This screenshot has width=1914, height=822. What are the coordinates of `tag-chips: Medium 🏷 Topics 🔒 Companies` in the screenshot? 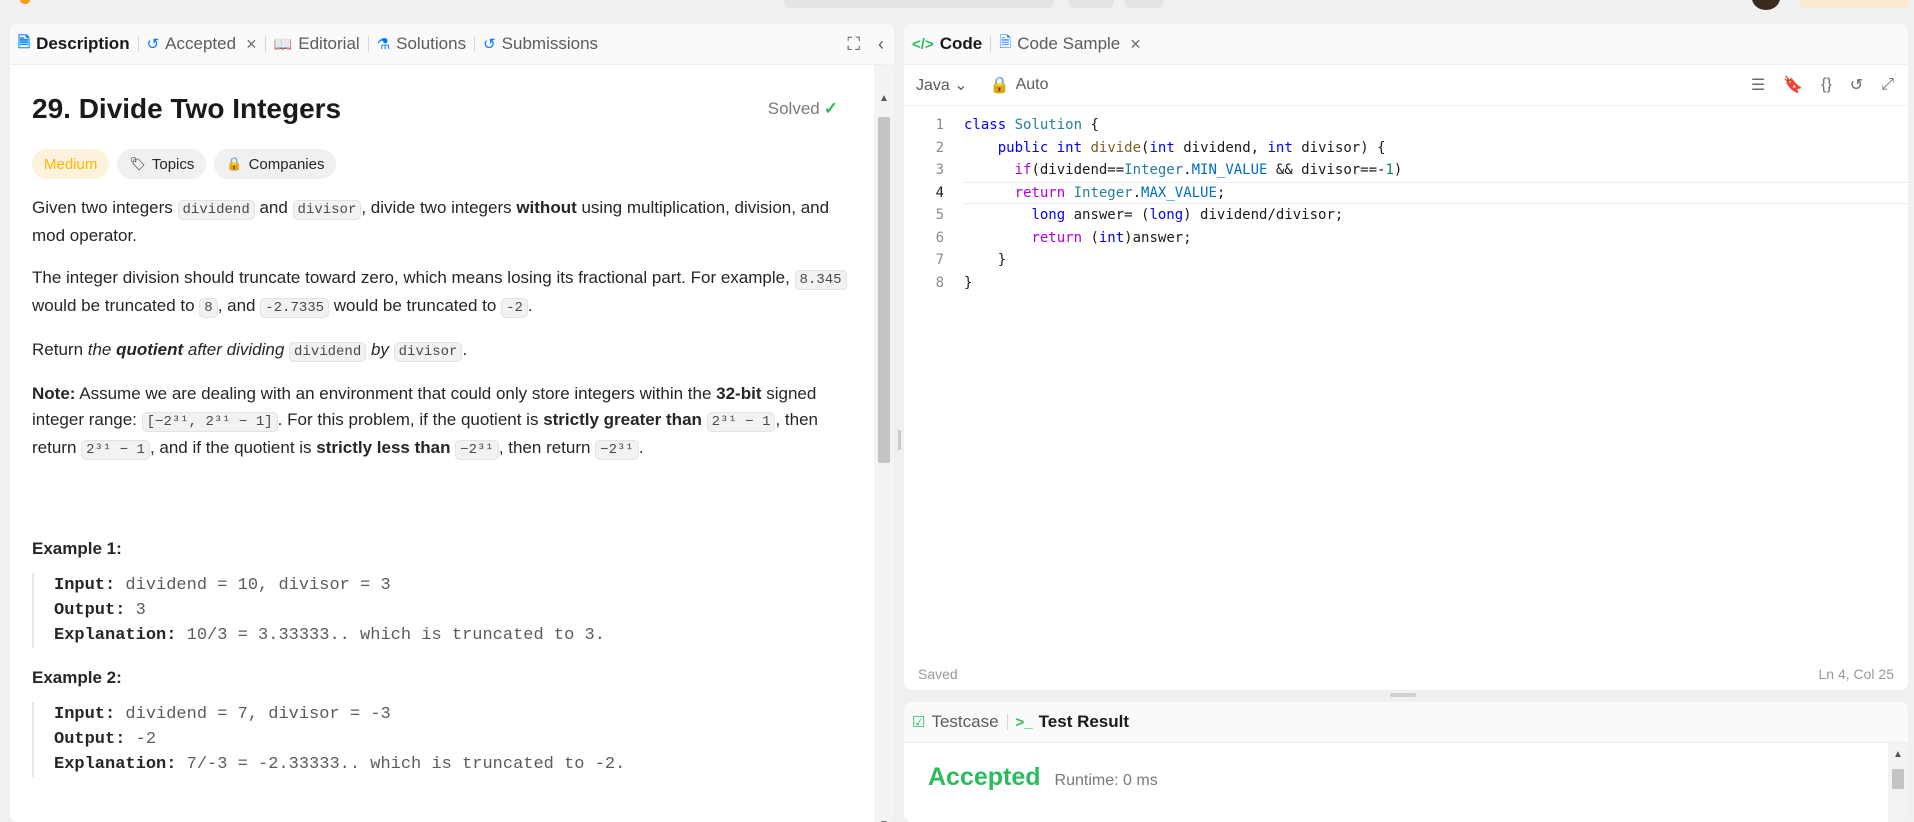 It's located at (442, 164).